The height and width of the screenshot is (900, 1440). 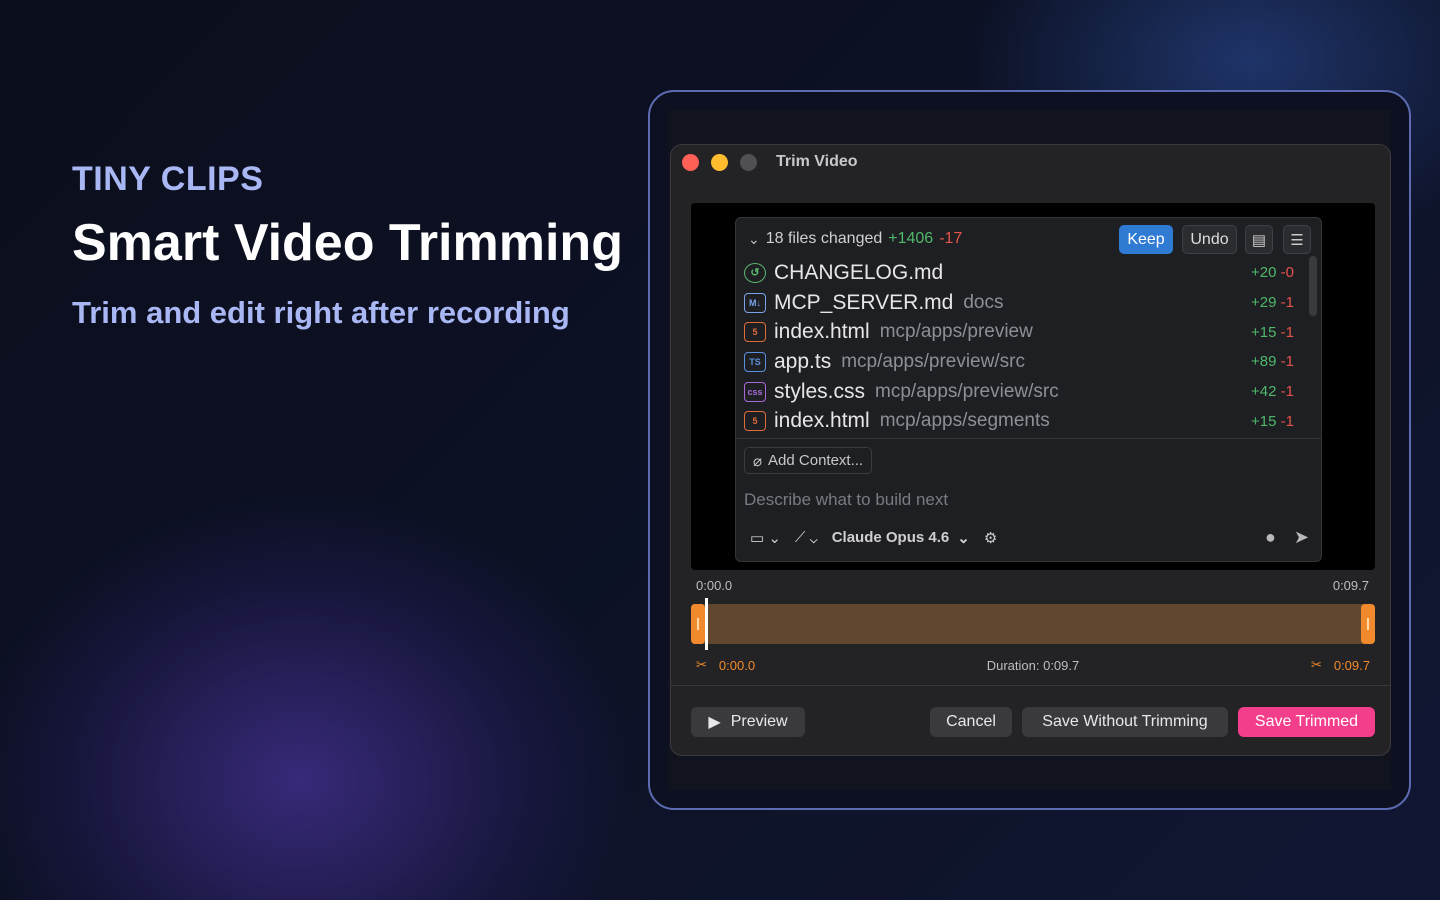 What do you see at coordinates (956, 332) in the screenshot?
I see `file-path: mcp/apps/preview` at bounding box center [956, 332].